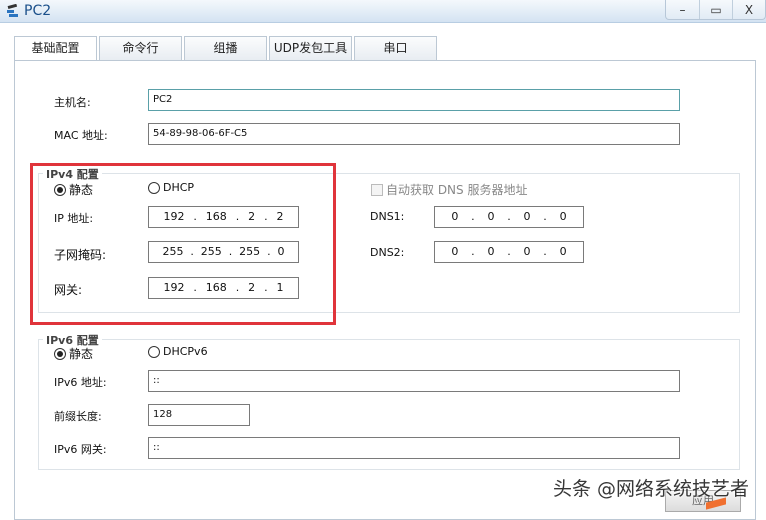  What do you see at coordinates (414, 100) in the screenshot?
I see `hostname-input: PC2` at bounding box center [414, 100].